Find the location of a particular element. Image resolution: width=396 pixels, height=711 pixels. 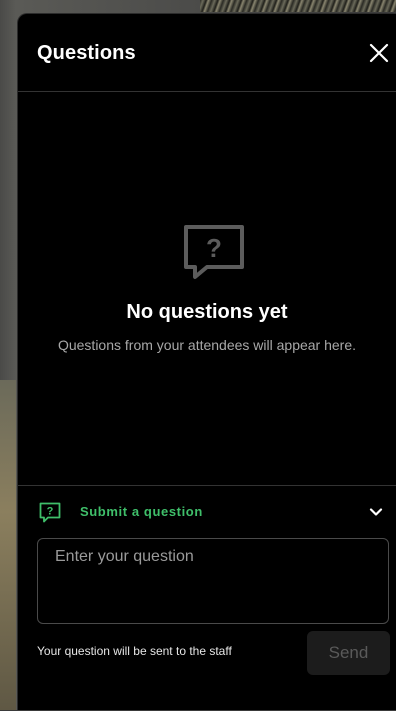

question-input is located at coordinates (213, 581).